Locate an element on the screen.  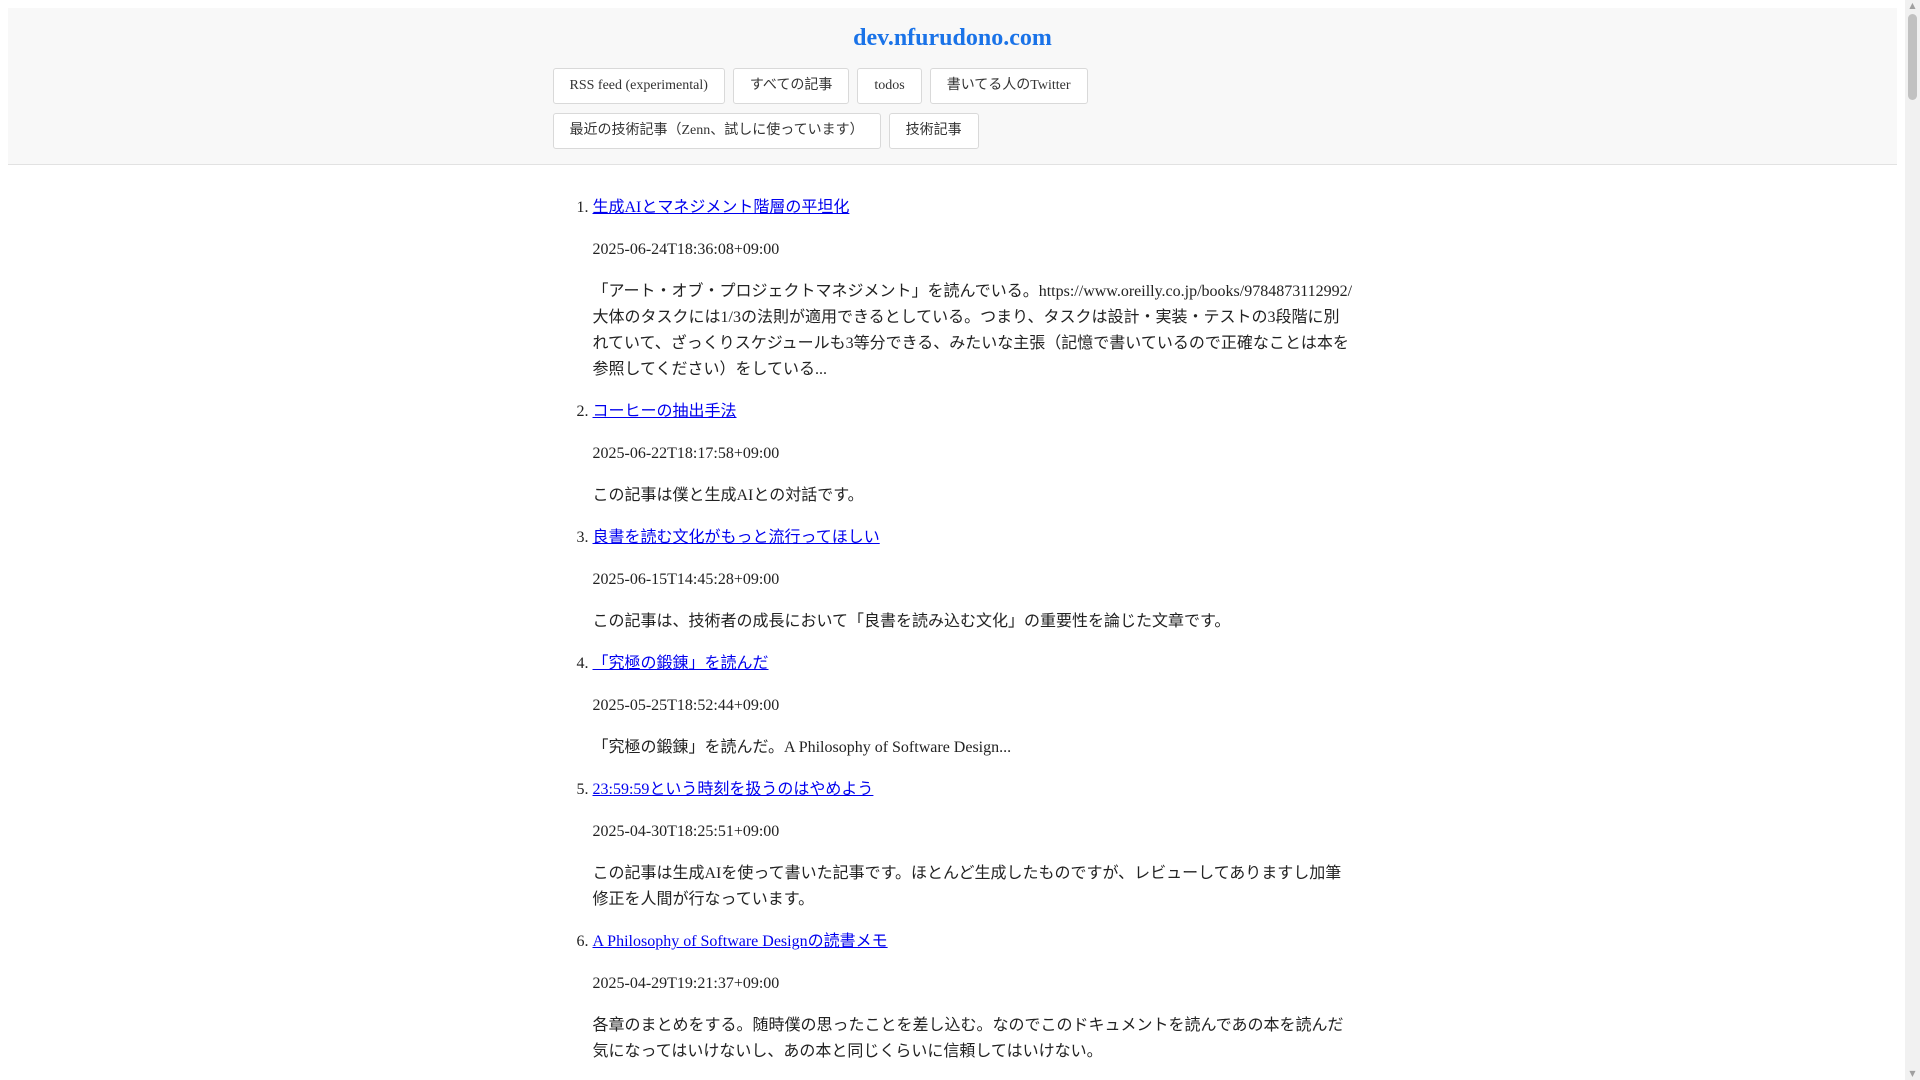
nav-row-2: 最近の技術記事（Zenn、試しに使っています） 技術記事 is located at coordinates (952, 131).